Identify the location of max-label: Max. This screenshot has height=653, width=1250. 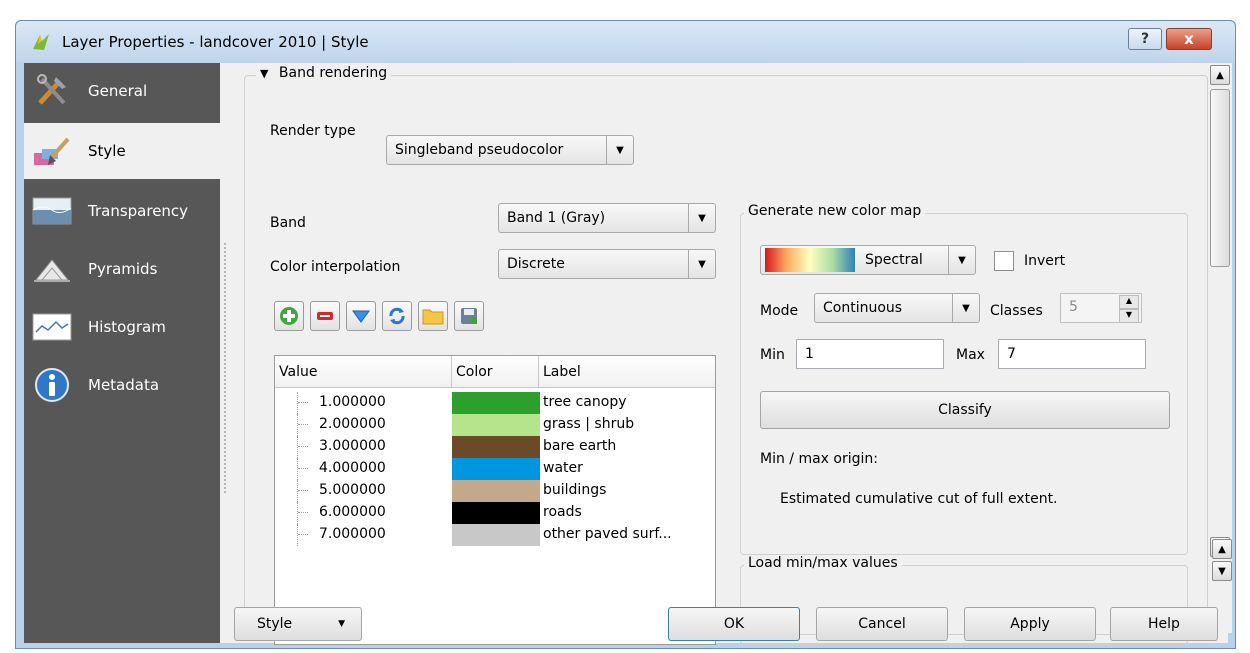
(970, 355).